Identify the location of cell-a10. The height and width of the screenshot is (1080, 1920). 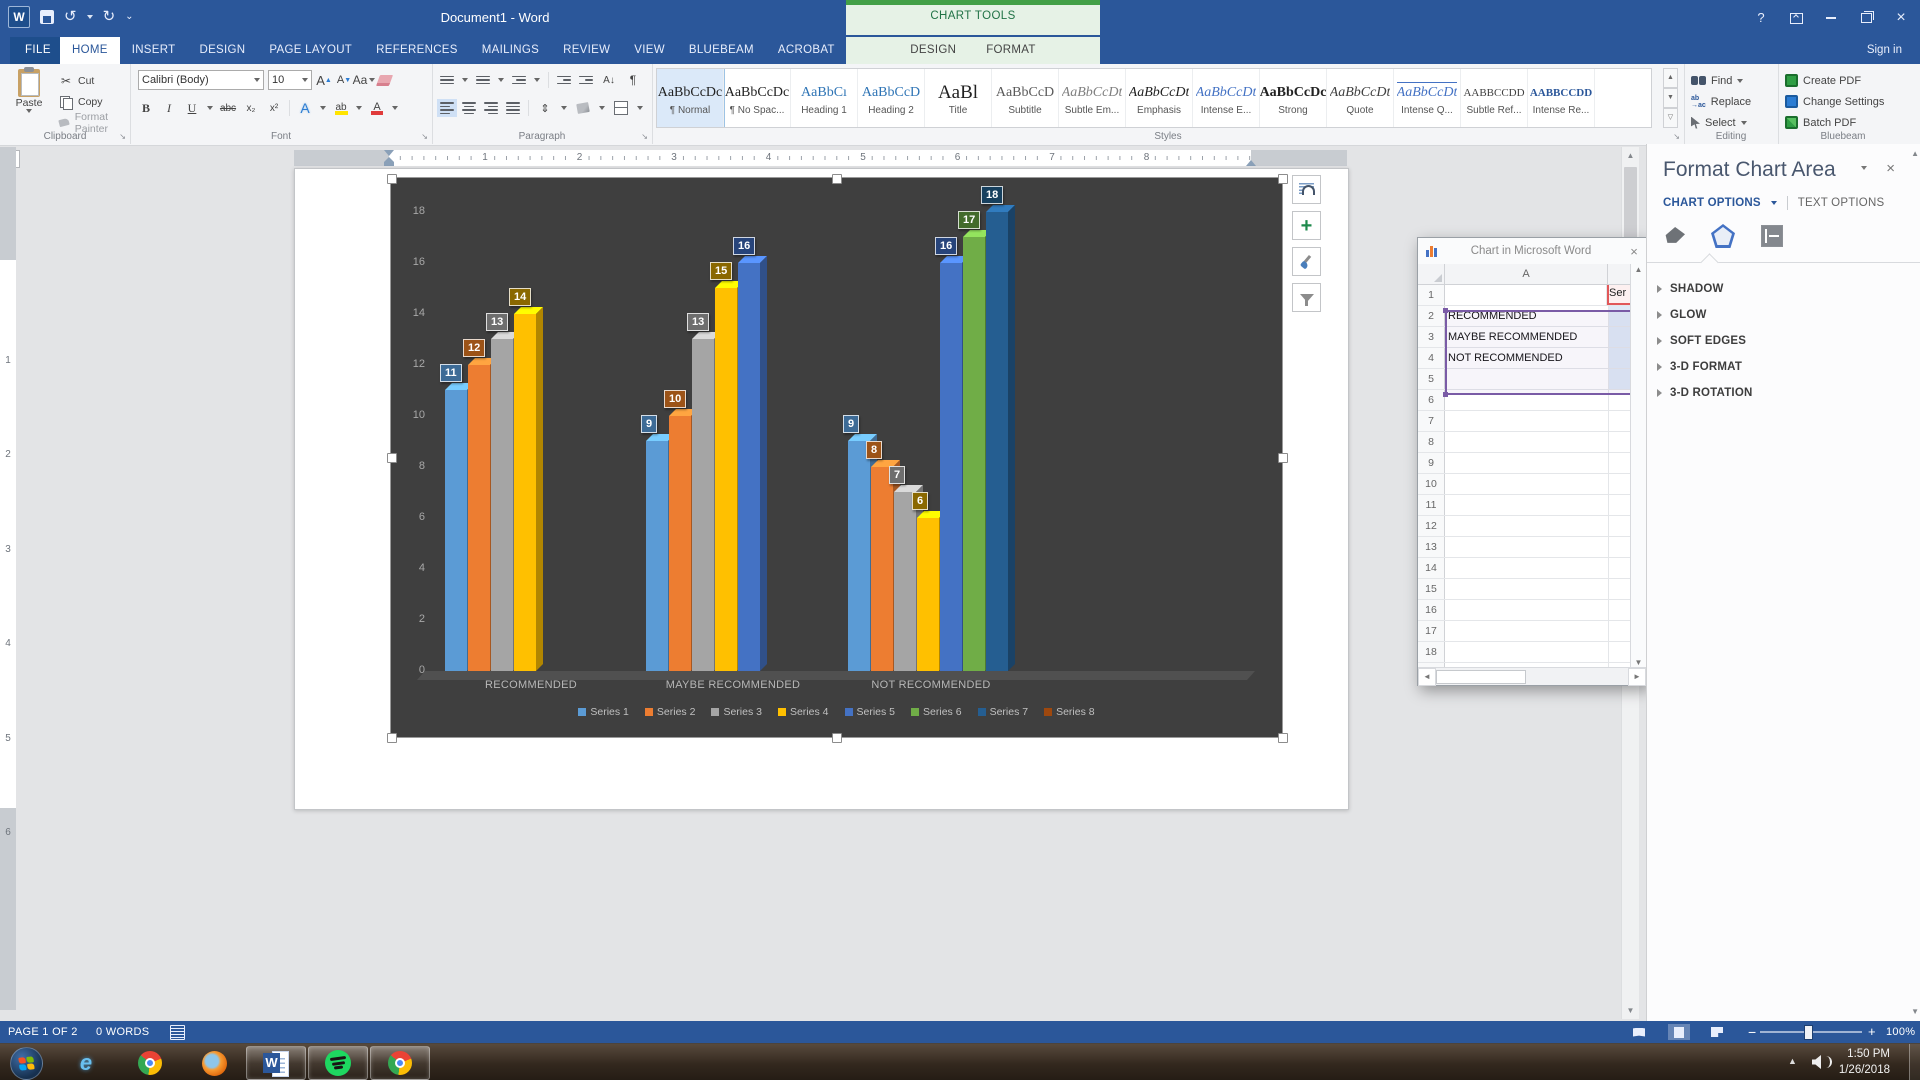
(1527, 484).